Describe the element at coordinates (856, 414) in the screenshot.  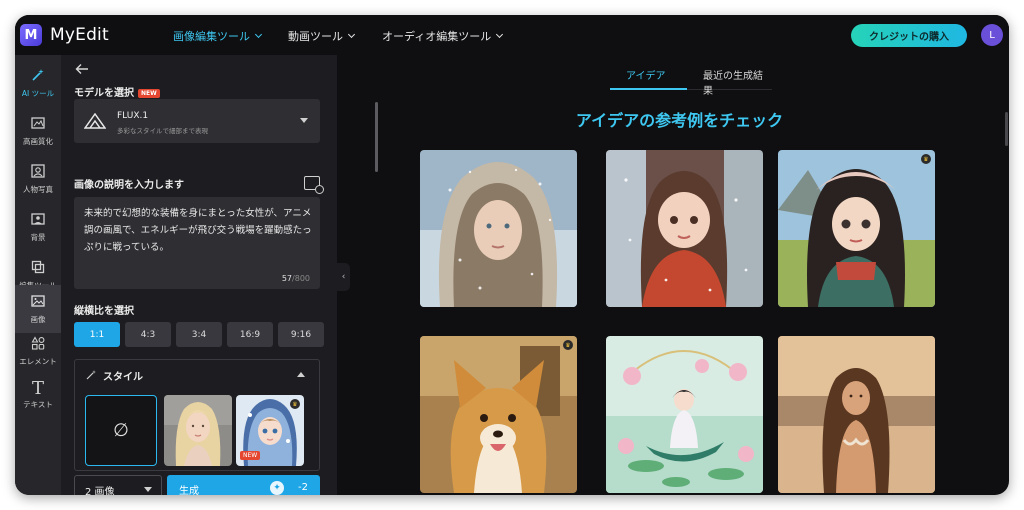
I see `gallery-tile-beach-woman` at that location.